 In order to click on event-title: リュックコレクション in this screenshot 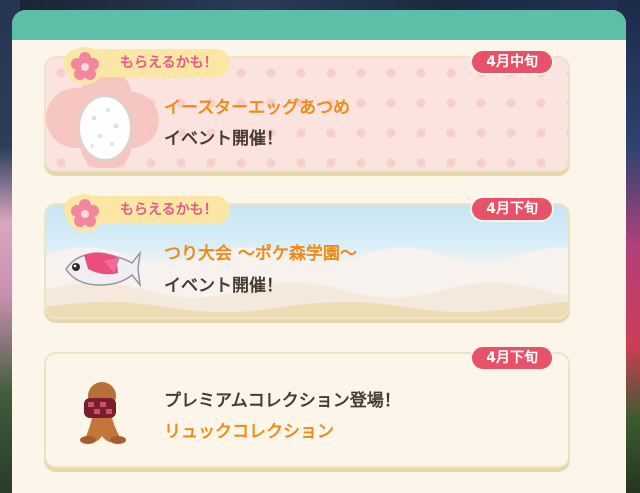, I will do `click(249, 432)`.